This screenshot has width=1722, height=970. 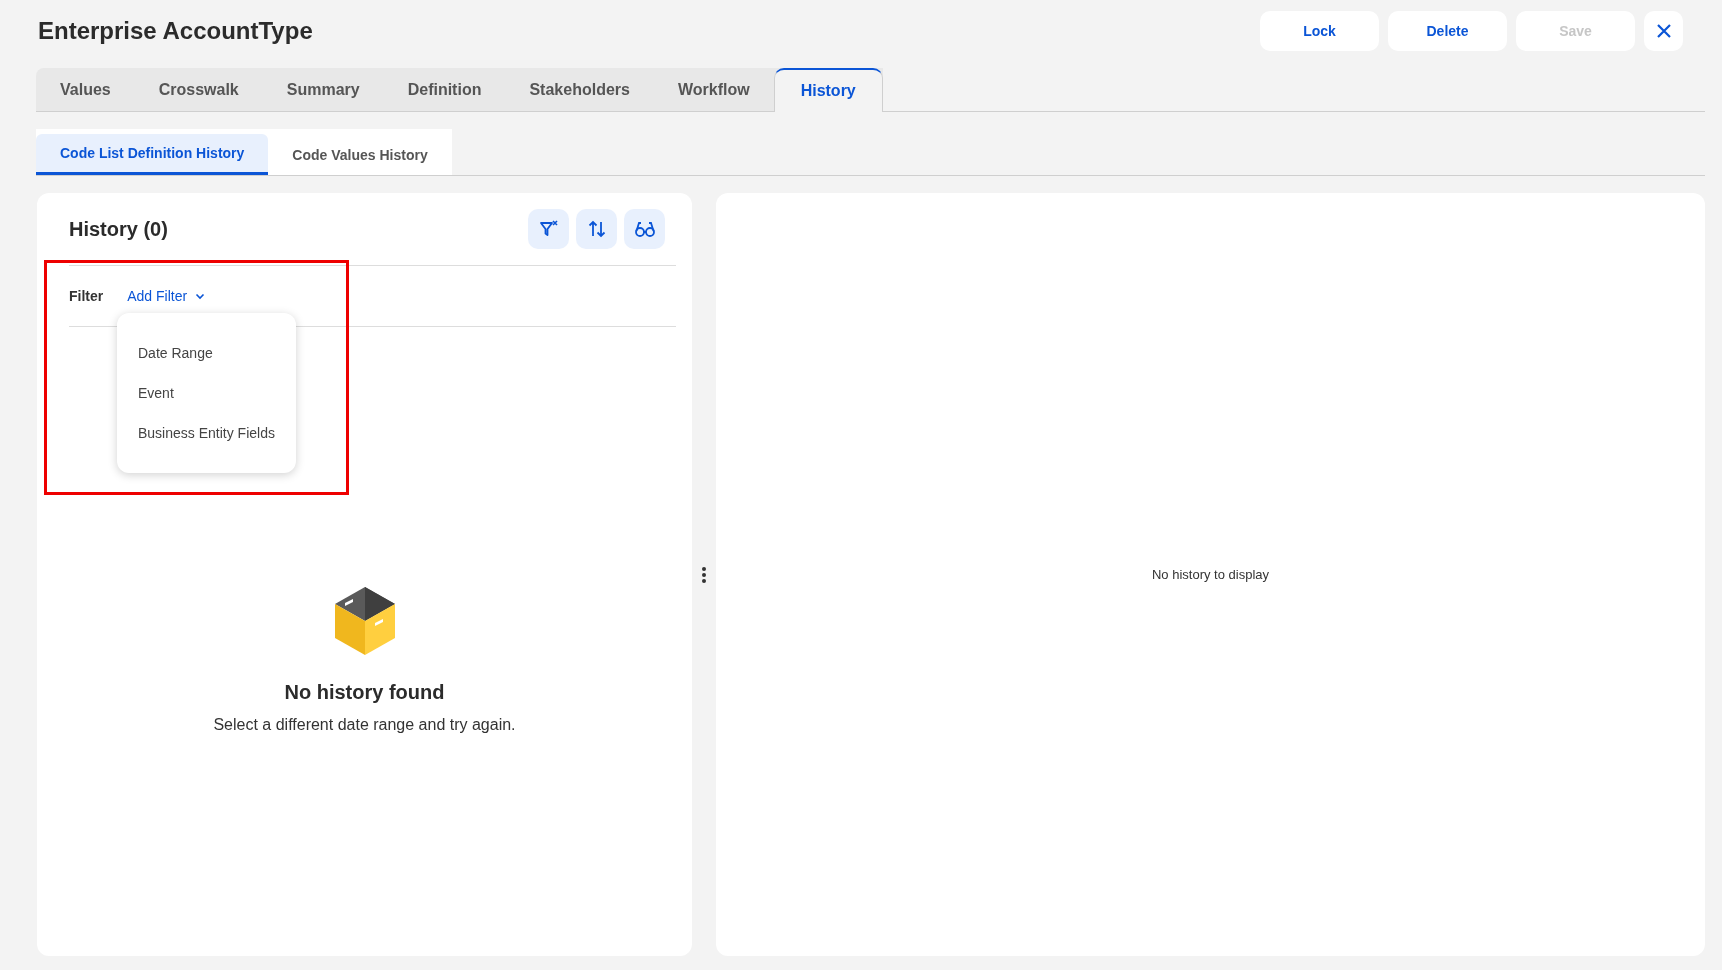 What do you see at coordinates (713, 89) in the screenshot?
I see `tab: Workflow` at bounding box center [713, 89].